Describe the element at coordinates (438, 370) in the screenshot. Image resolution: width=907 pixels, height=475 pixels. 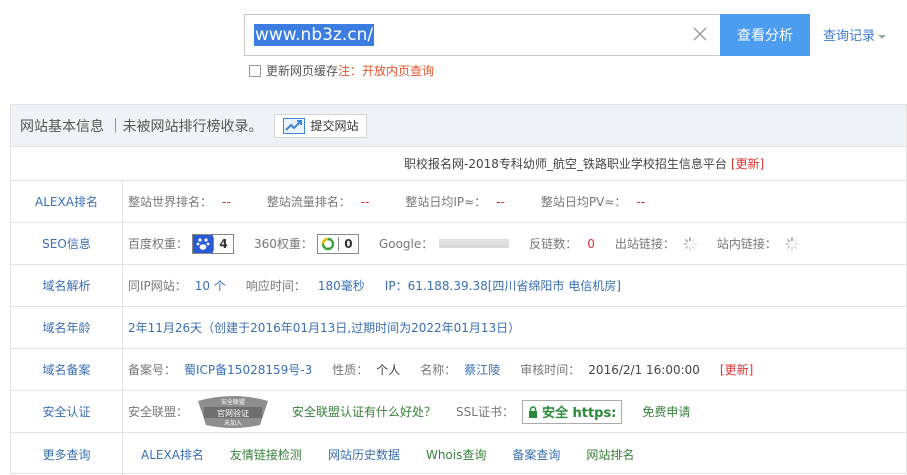
I see `icp-name-label: 名称：` at that location.